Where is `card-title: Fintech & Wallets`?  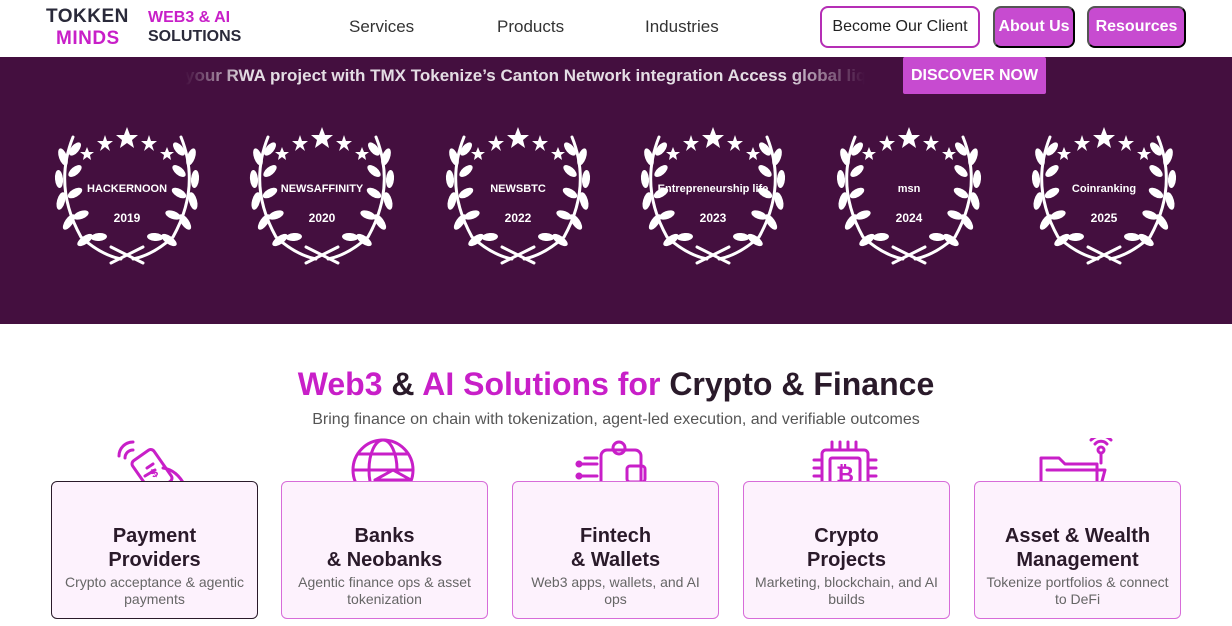 card-title: Fintech & Wallets is located at coordinates (615, 548).